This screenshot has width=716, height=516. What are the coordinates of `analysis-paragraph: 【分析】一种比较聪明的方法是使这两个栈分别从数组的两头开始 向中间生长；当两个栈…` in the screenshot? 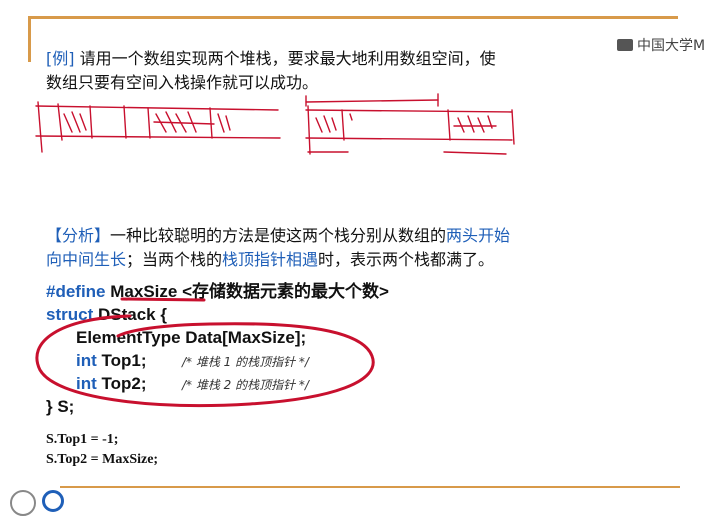 It's located at (351, 248).